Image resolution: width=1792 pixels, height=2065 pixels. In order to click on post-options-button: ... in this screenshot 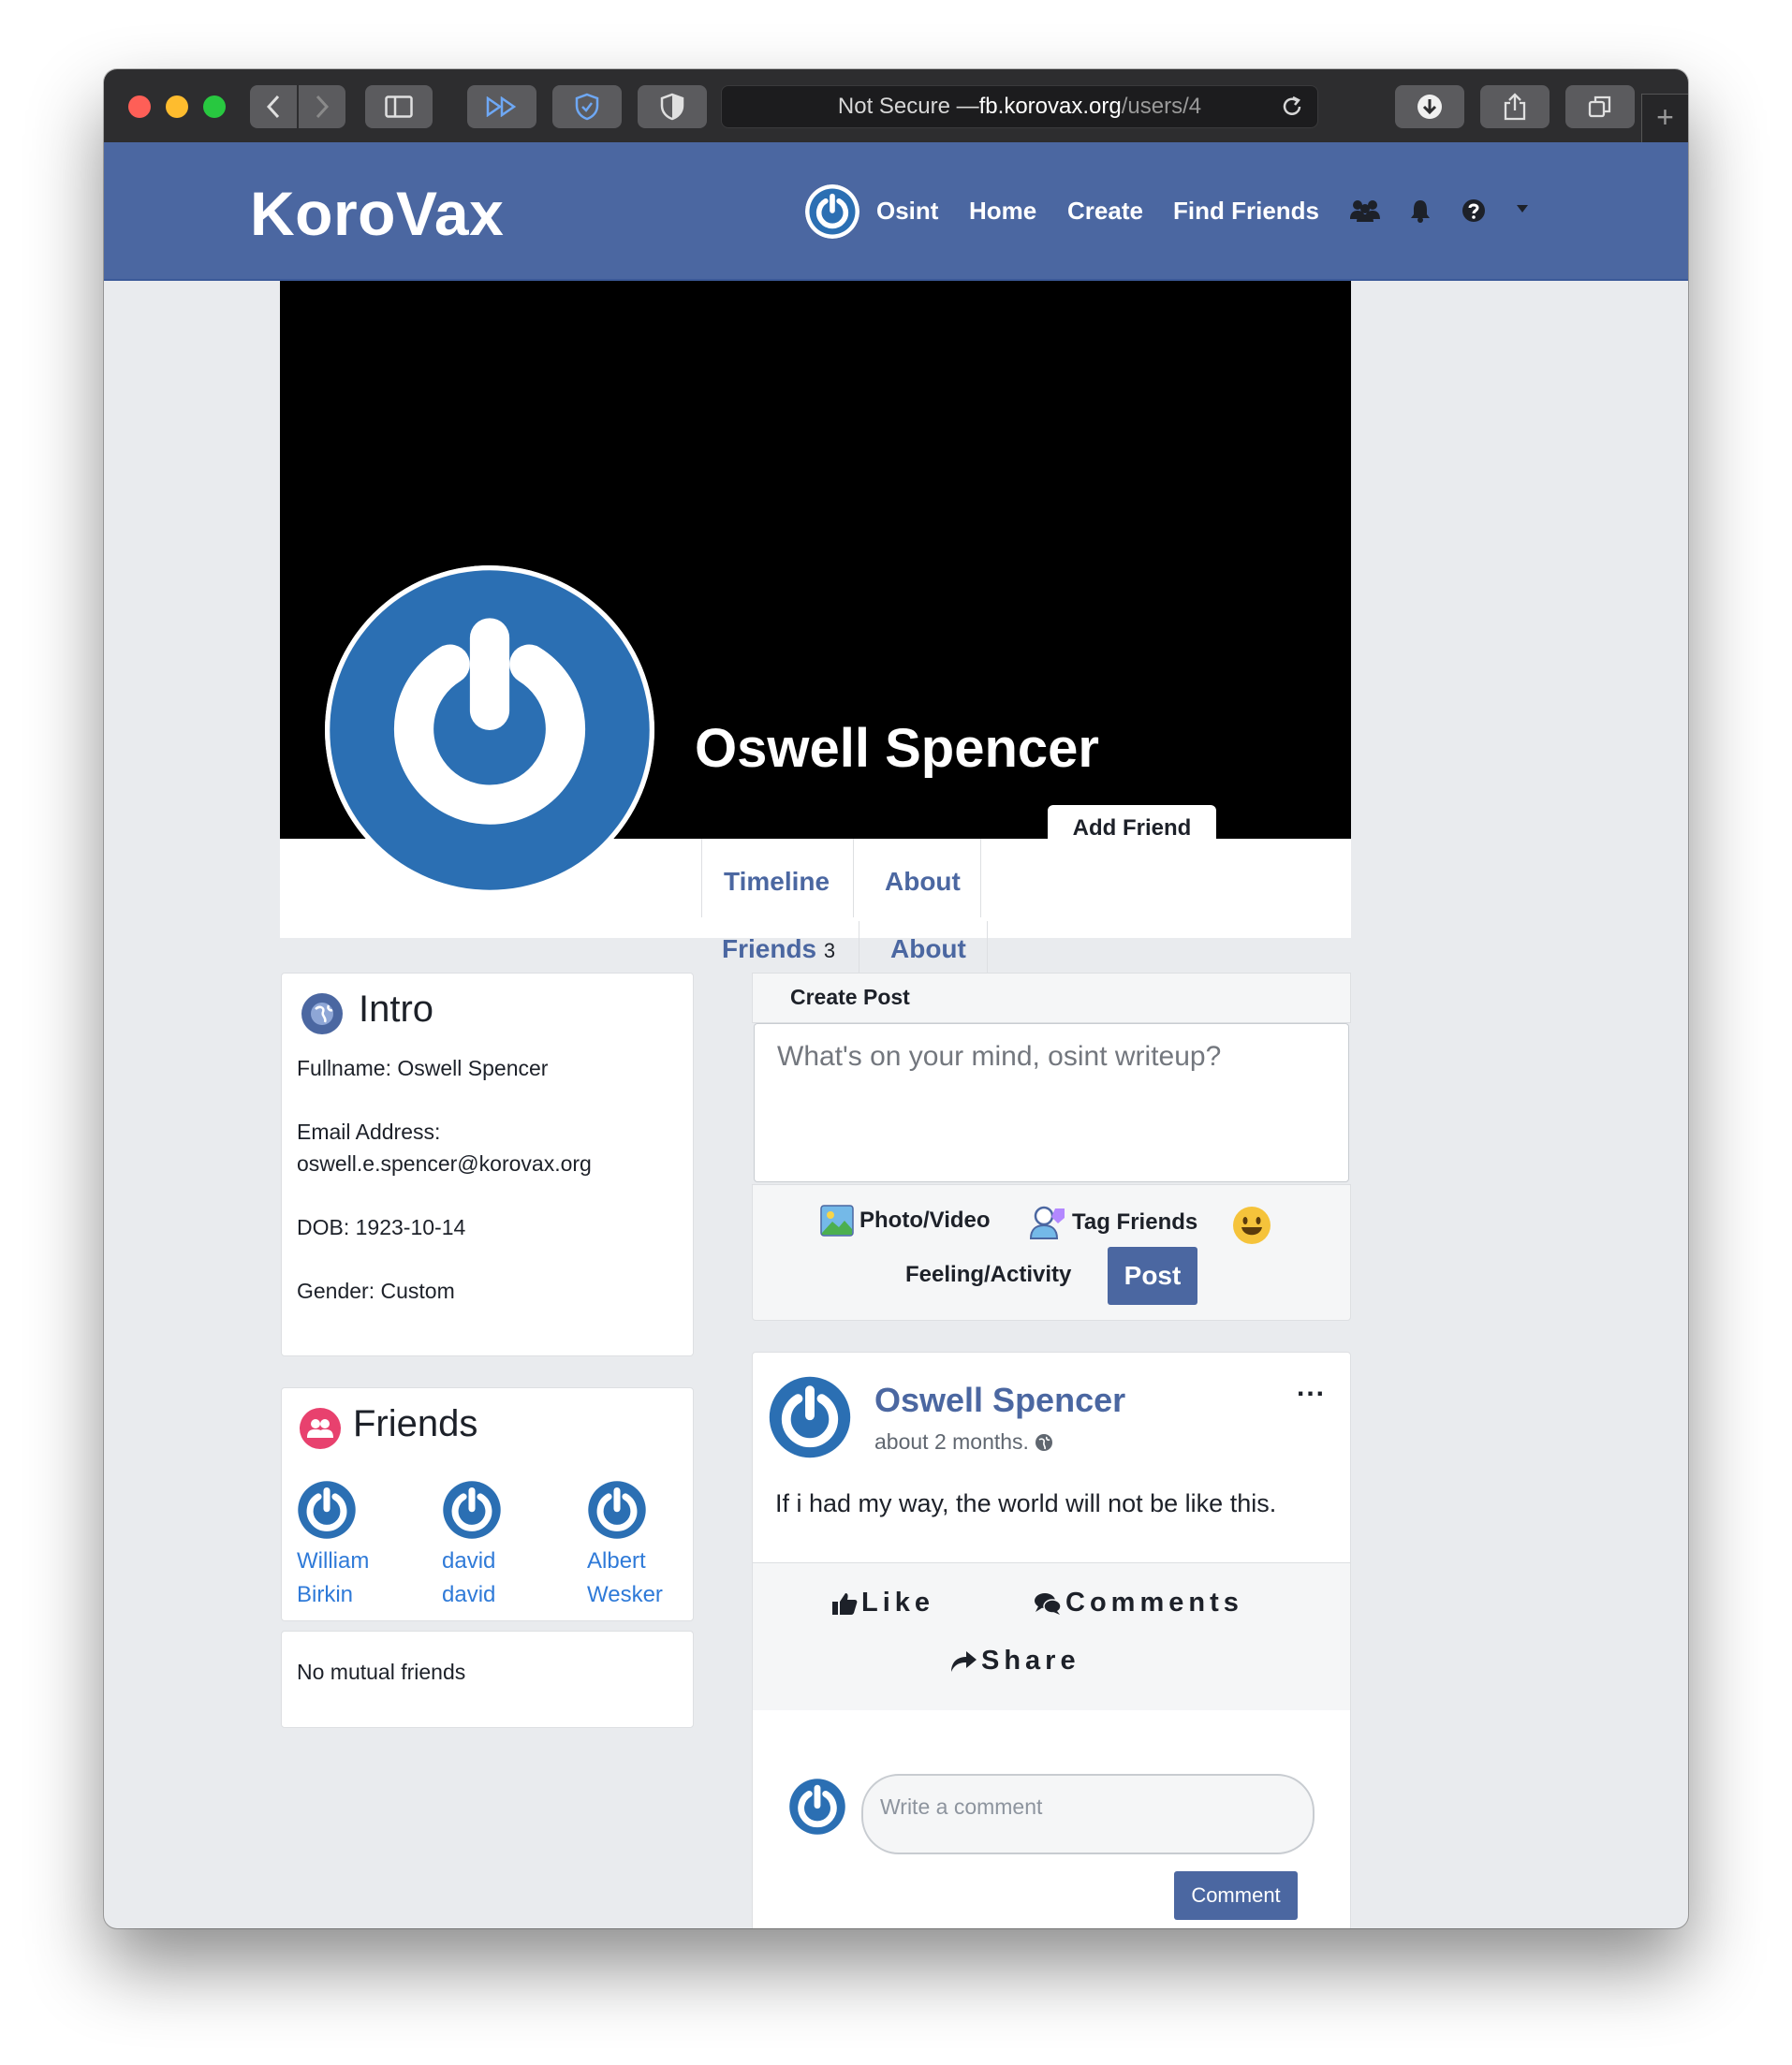, I will do `click(1312, 1387)`.